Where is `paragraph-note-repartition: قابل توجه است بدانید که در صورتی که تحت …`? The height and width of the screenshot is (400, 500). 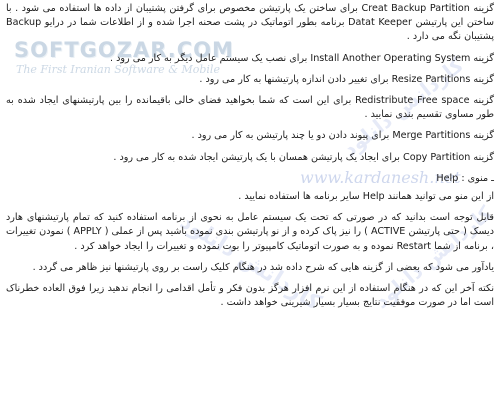 paragraph-note-repartition: قابل توجه است بدانید که در صورتی که تحت … is located at coordinates (250, 232).